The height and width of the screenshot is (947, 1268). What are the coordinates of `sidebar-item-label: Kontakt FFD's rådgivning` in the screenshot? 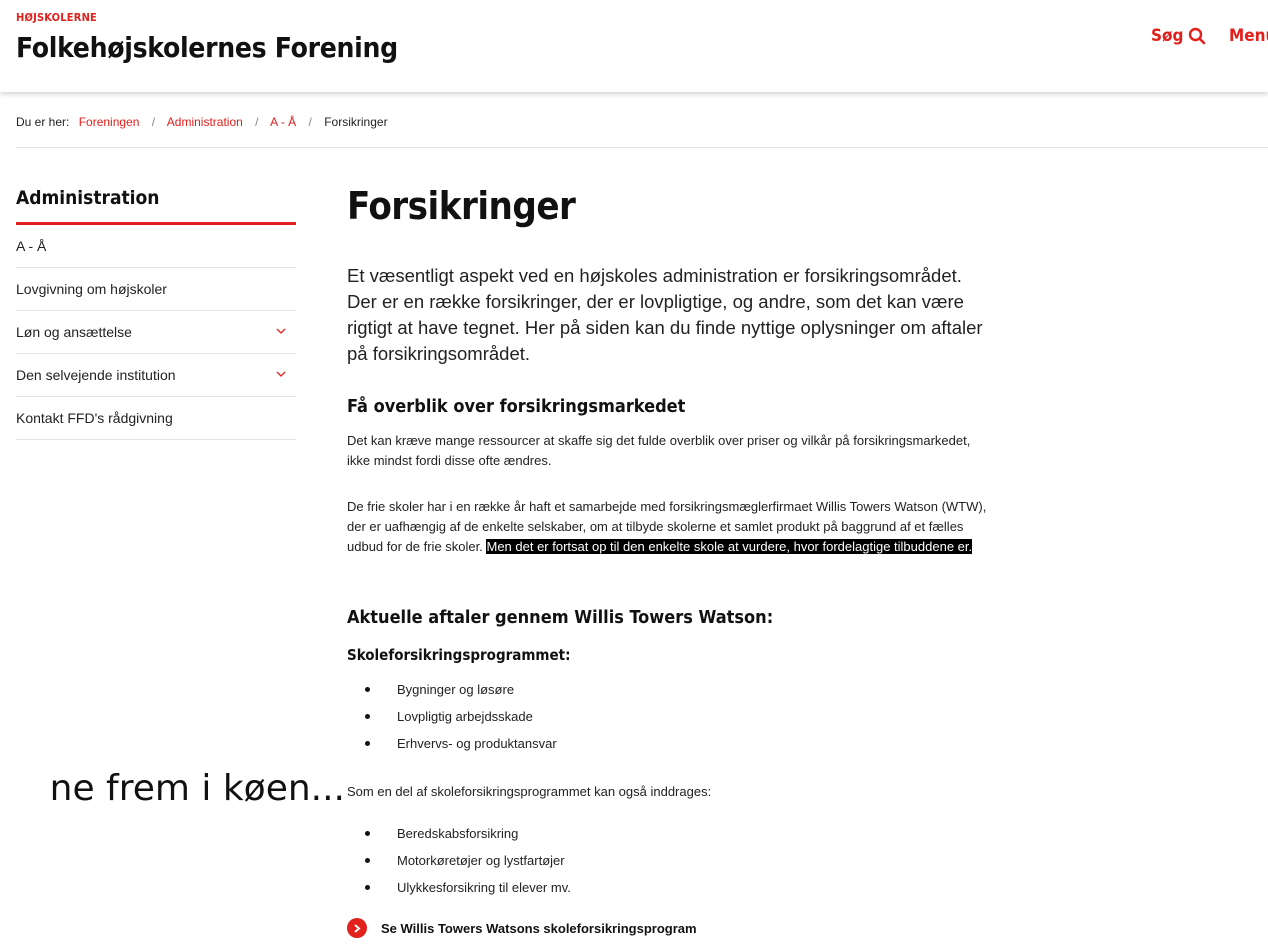 It's located at (94, 418).